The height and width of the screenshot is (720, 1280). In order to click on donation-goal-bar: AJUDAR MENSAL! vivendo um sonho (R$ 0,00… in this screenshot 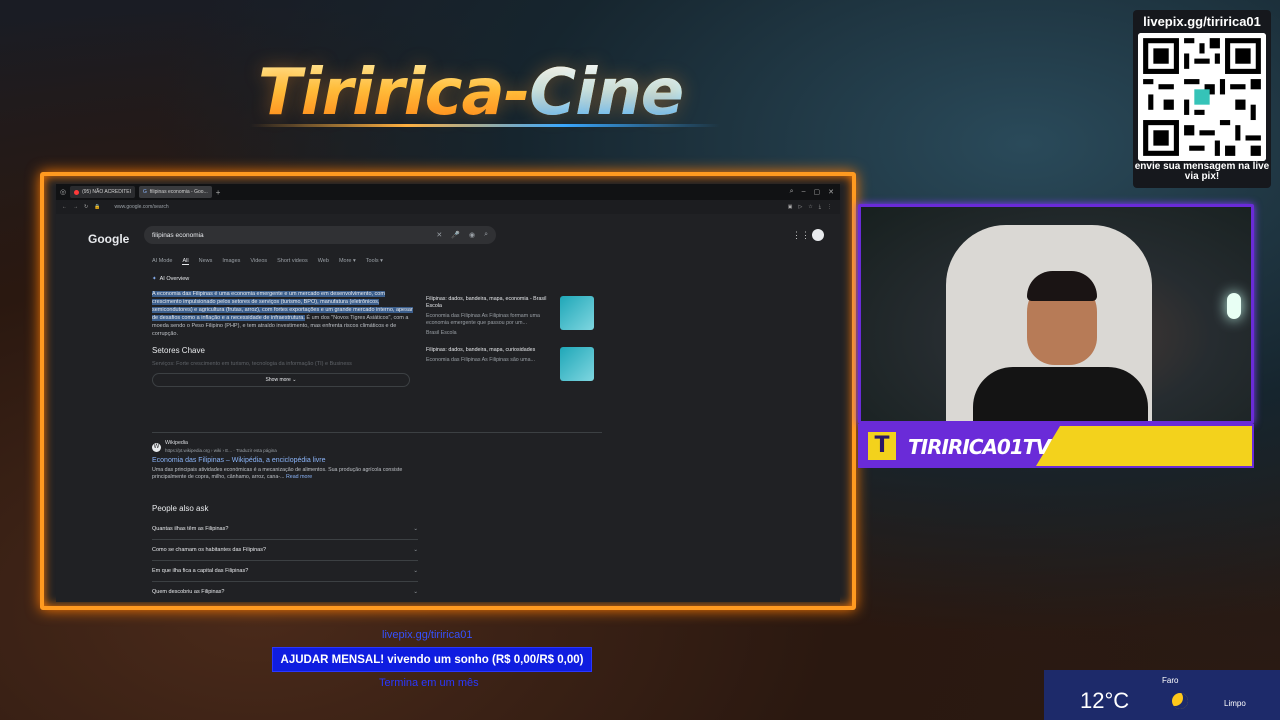, I will do `click(432, 659)`.